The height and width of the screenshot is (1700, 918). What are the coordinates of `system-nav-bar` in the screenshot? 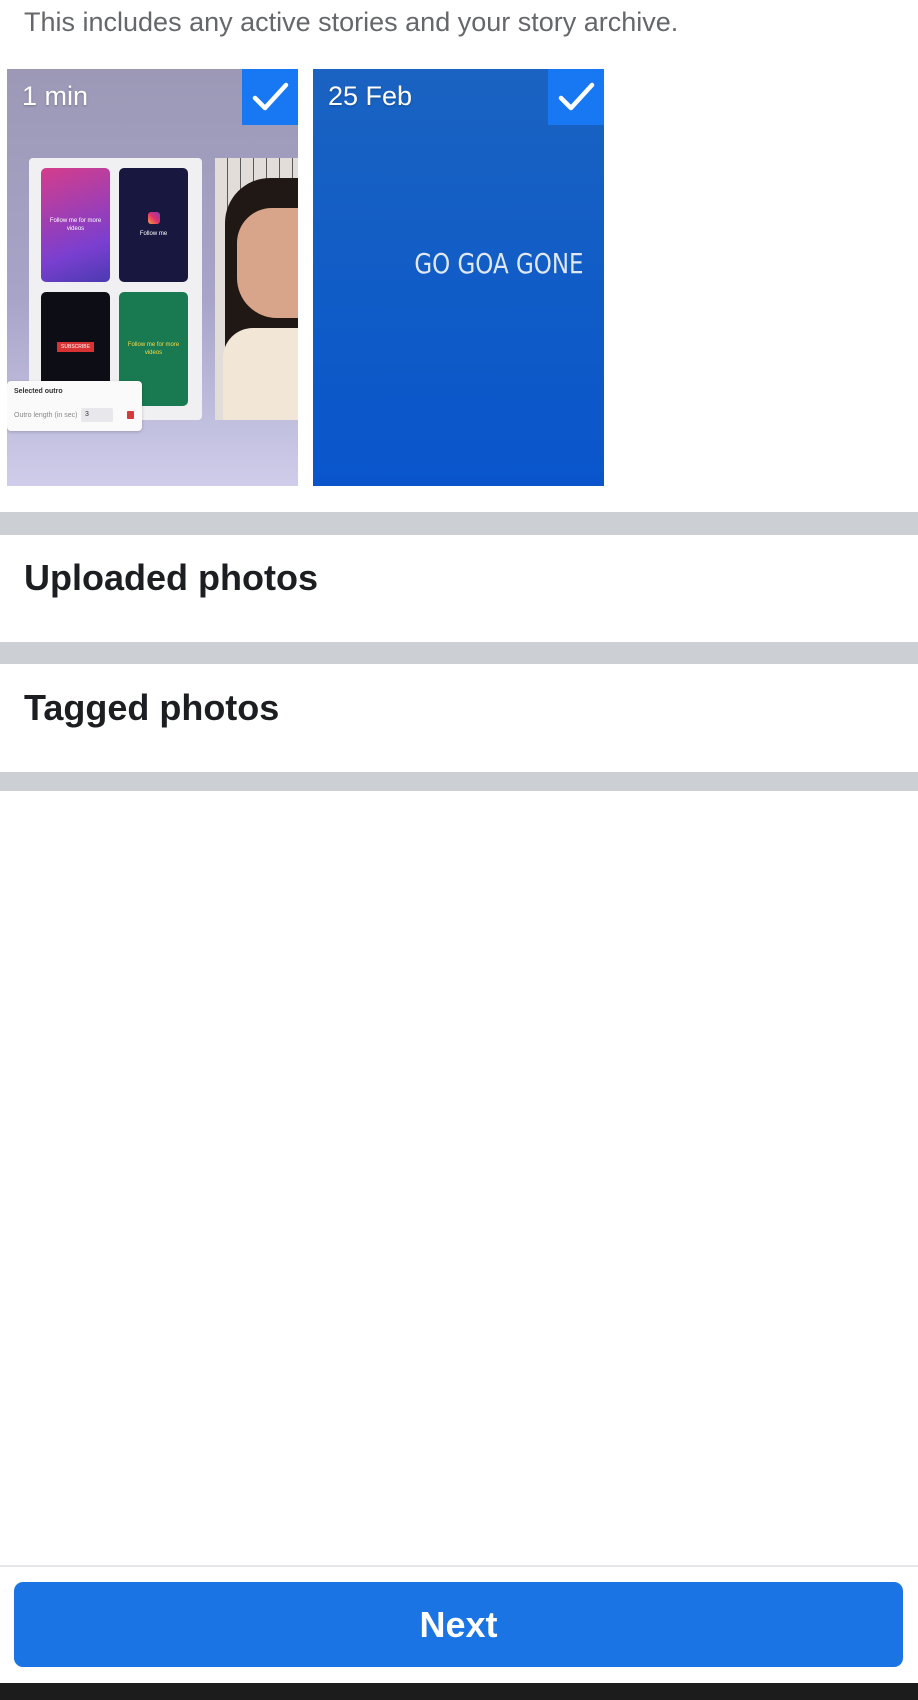 It's located at (459, 1691).